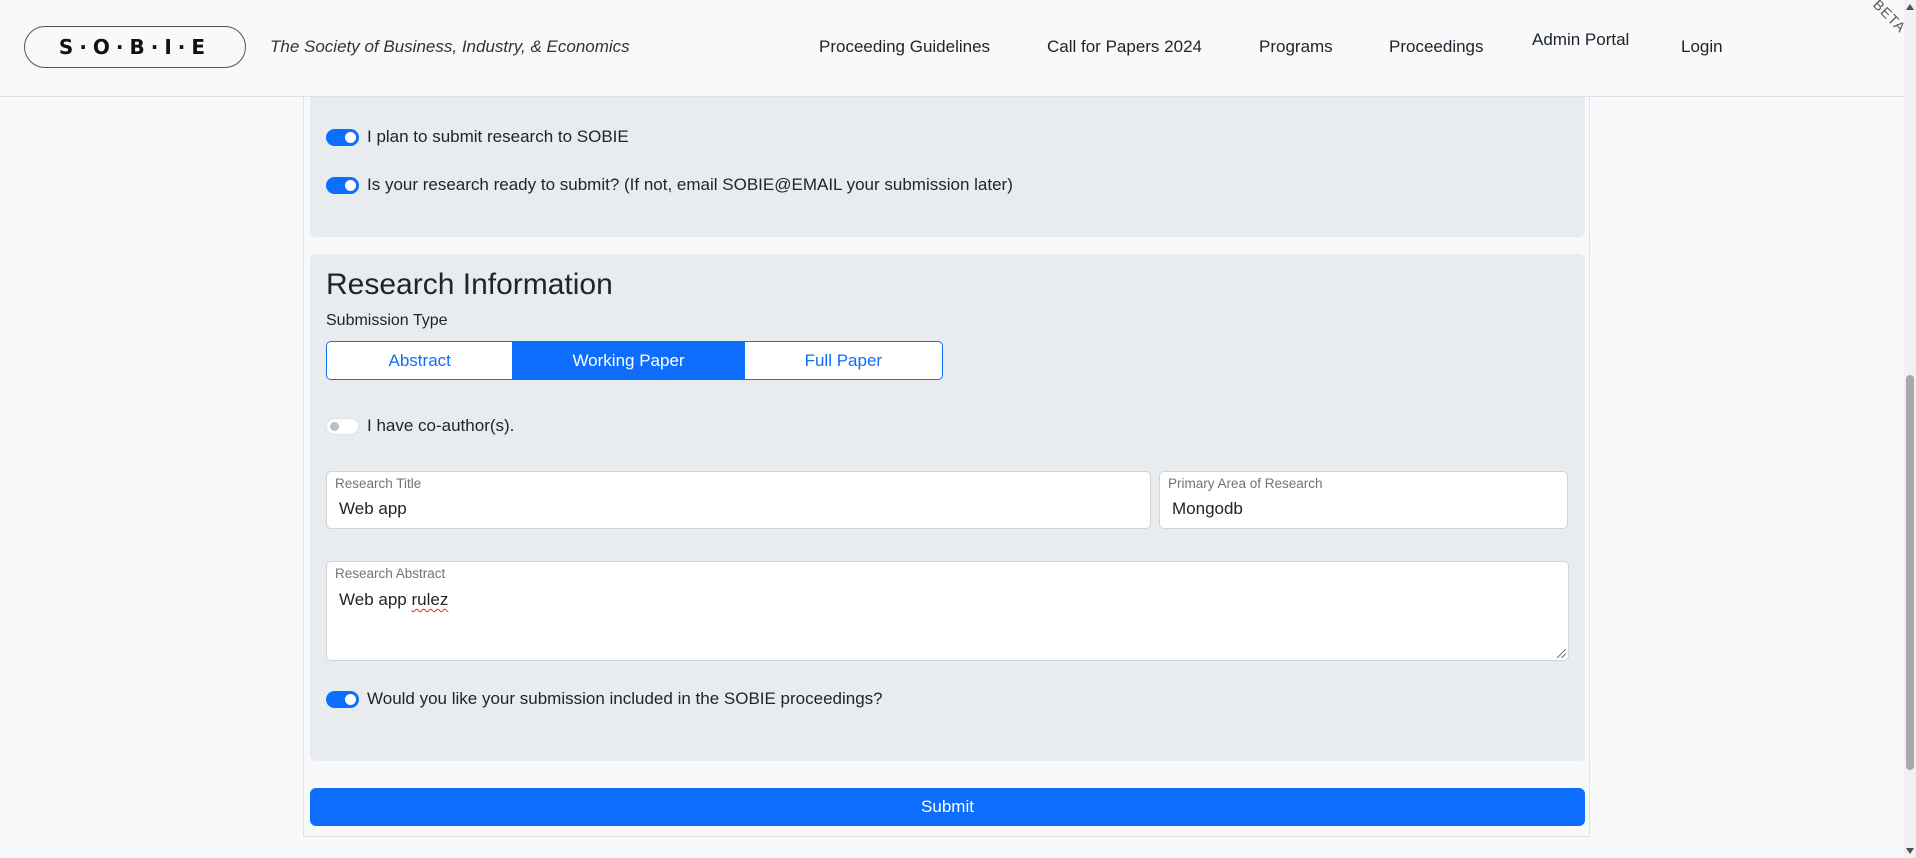 The image size is (1916, 858). I want to click on nav-login: Login, so click(1702, 47).